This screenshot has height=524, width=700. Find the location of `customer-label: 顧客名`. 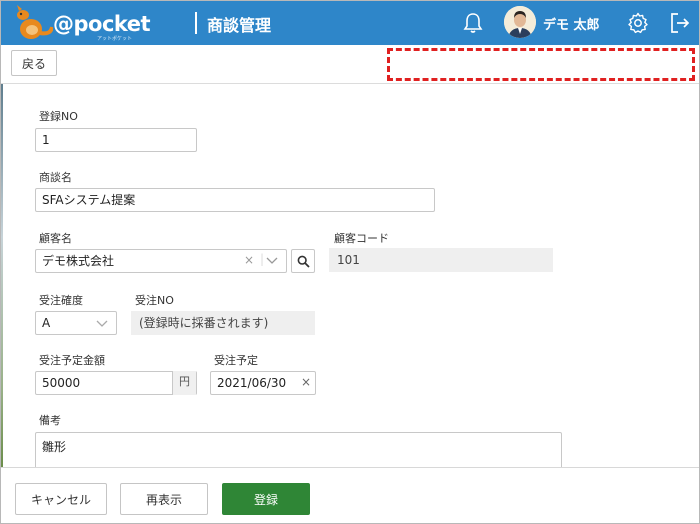

customer-label: 顧客名 is located at coordinates (55, 238).